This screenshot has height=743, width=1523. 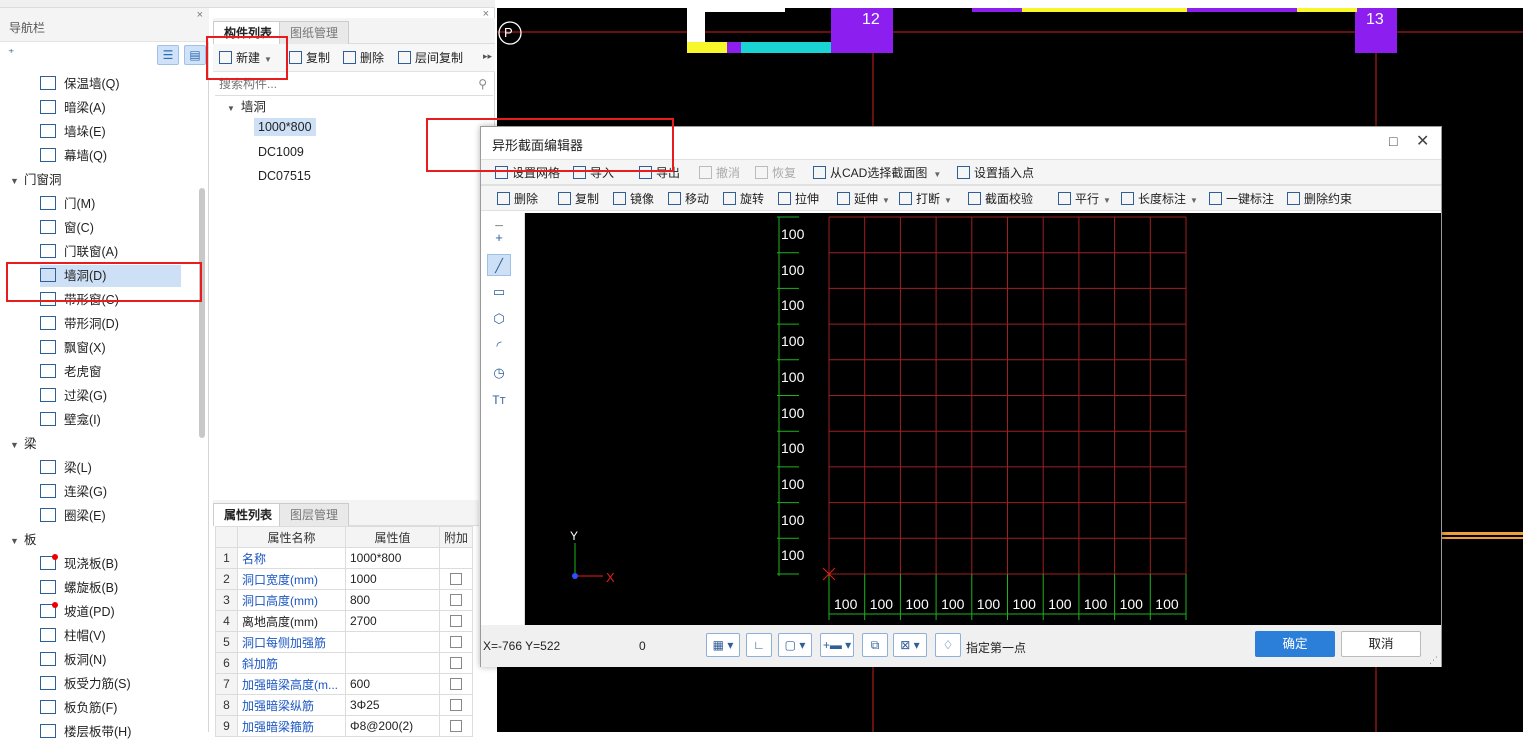 What do you see at coordinates (1159, 199) in the screenshot?
I see `length-dim-tool: 长度标注 ▼` at bounding box center [1159, 199].